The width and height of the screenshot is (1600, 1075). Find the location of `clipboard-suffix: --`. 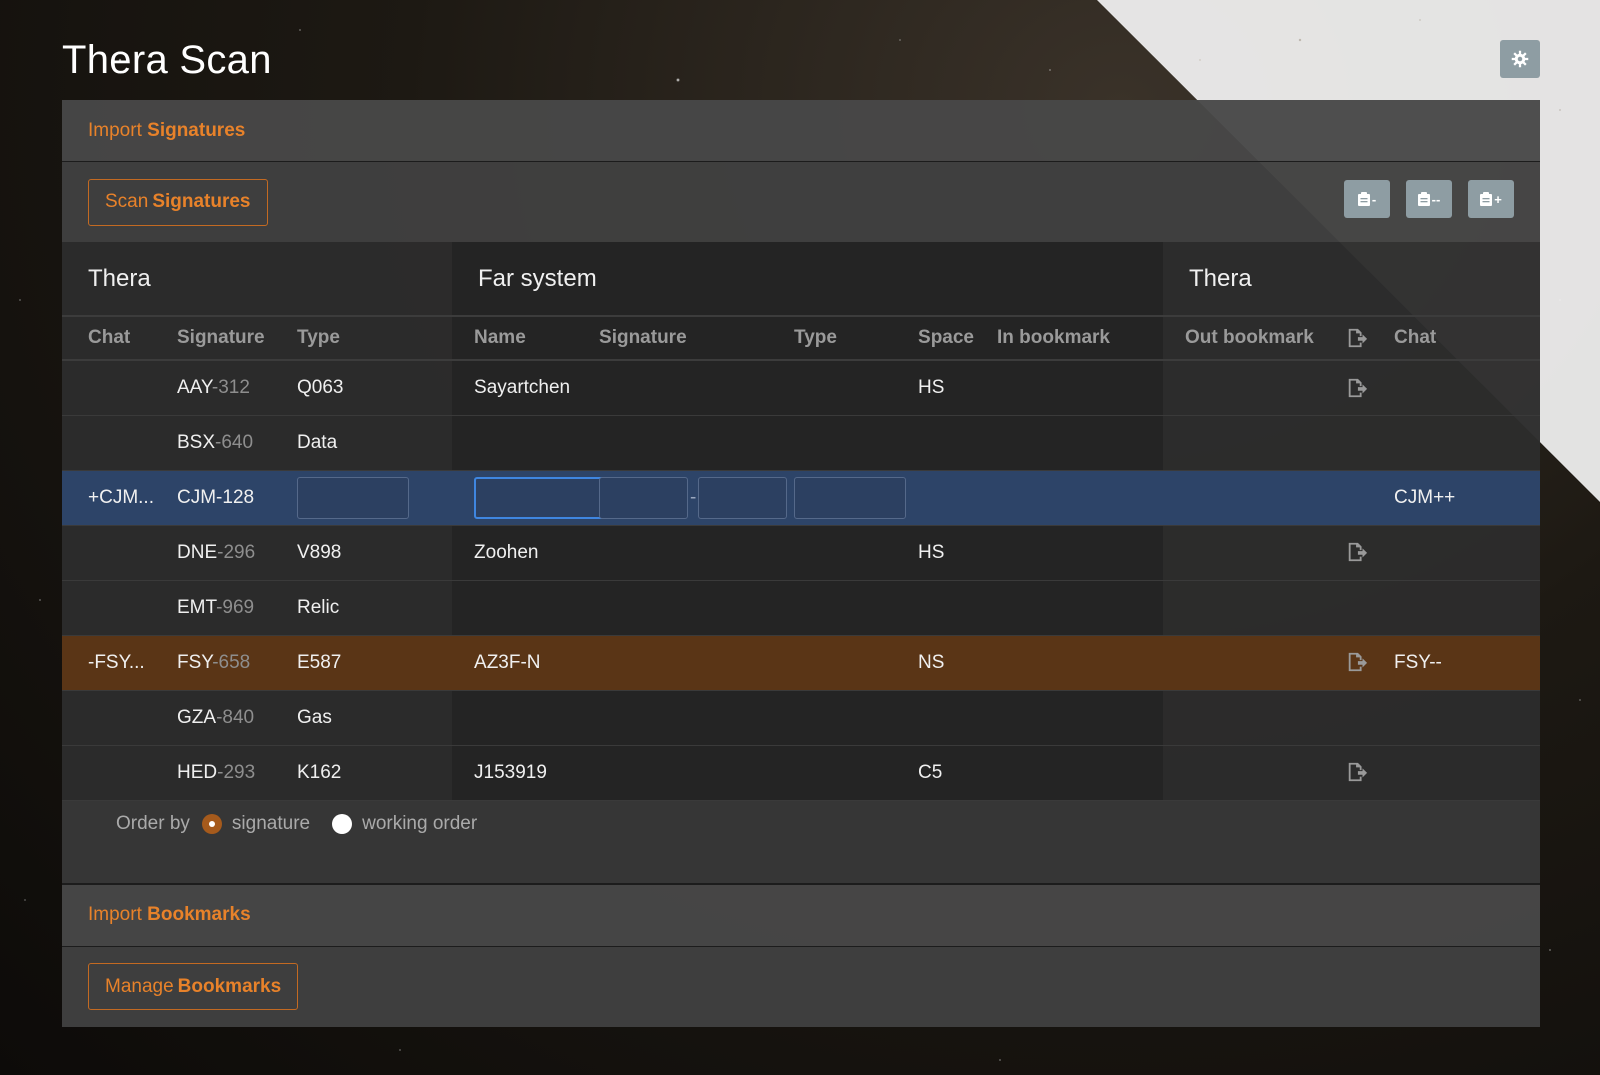

clipboard-suffix: -- is located at coordinates (1436, 199).